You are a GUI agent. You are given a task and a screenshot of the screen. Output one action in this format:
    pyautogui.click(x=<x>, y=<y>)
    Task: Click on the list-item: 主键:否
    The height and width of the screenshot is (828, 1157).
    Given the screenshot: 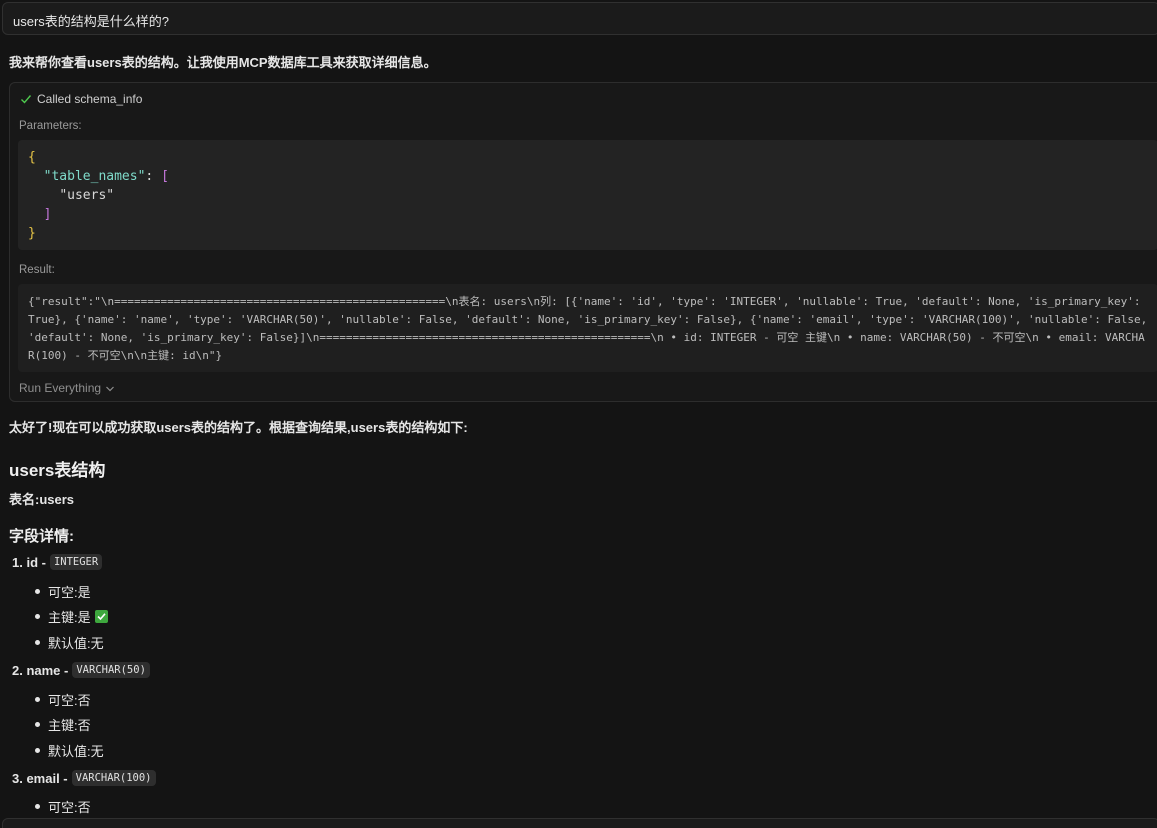 What is the action you would take?
    pyautogui.click(x=63, y=724)
    